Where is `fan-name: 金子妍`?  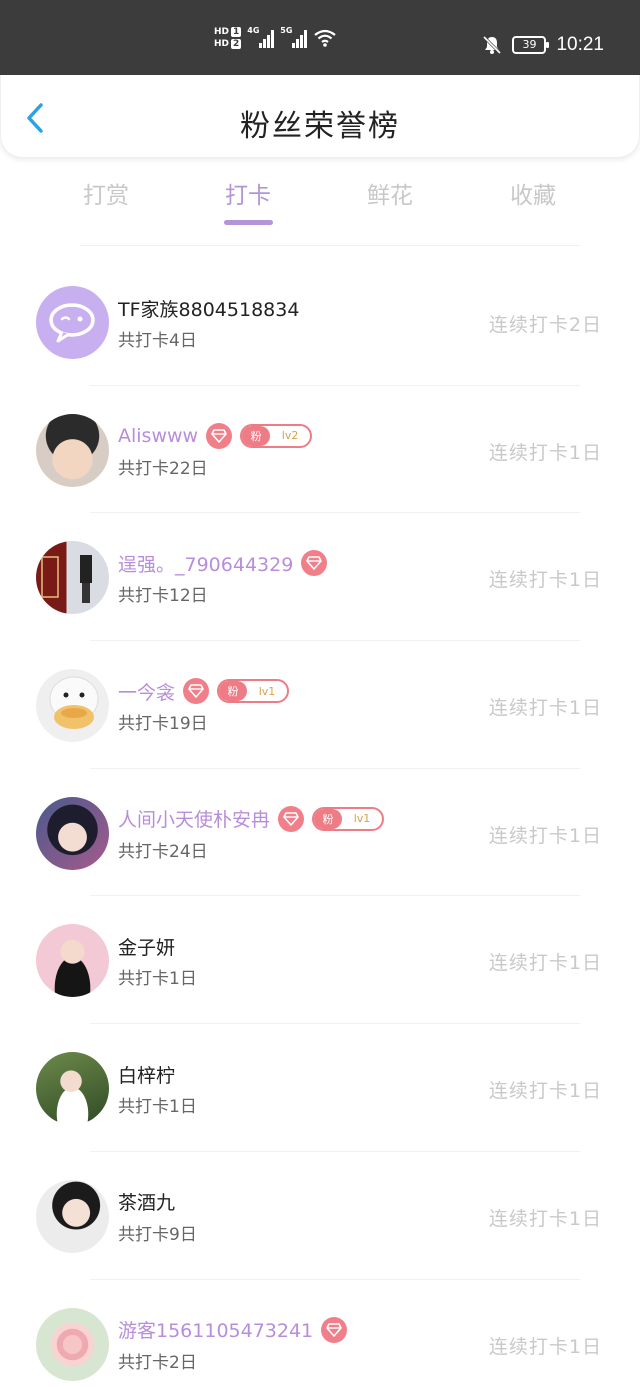
fan-name: 金子妍 is located at coordinates (147, 947).